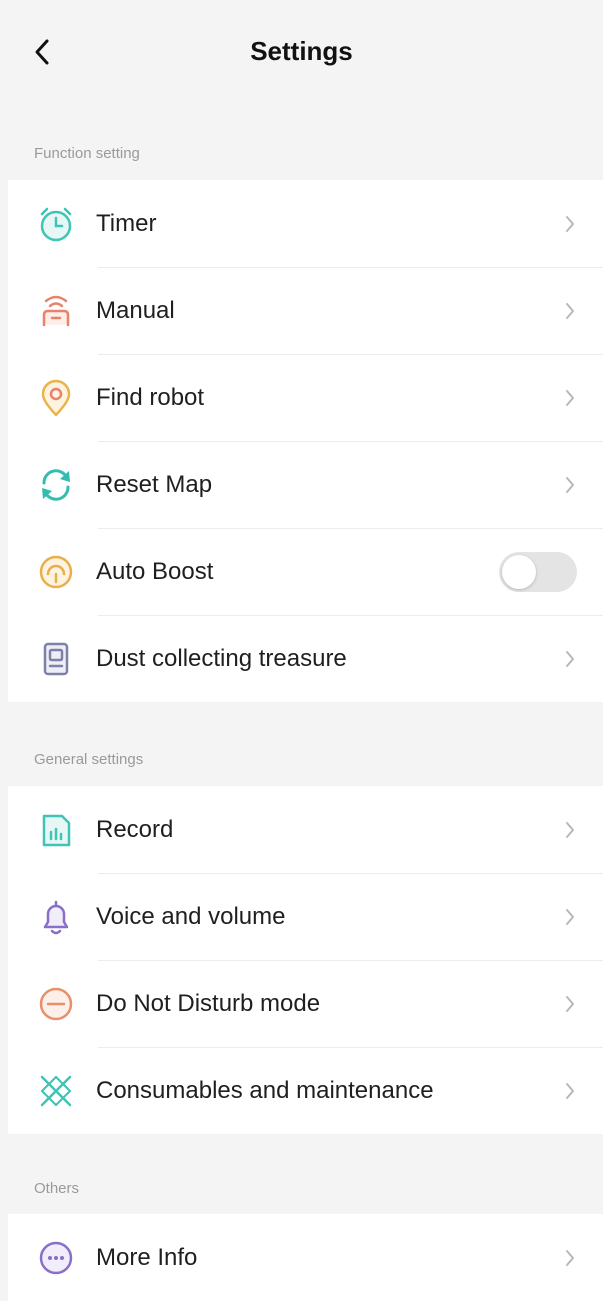 The height and width of the screenshot is (1301, 603). Describe the element at coordinates (56, 1258) in the screenshot. I see `more-info-icon` at that location.